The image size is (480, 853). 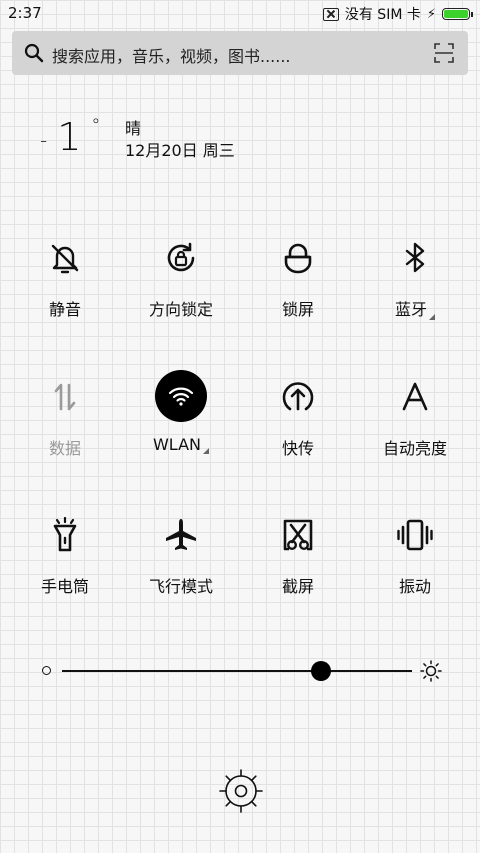 I want to click on toggle-auto-brightness: 自动亮度, so click(x=415, y=429).